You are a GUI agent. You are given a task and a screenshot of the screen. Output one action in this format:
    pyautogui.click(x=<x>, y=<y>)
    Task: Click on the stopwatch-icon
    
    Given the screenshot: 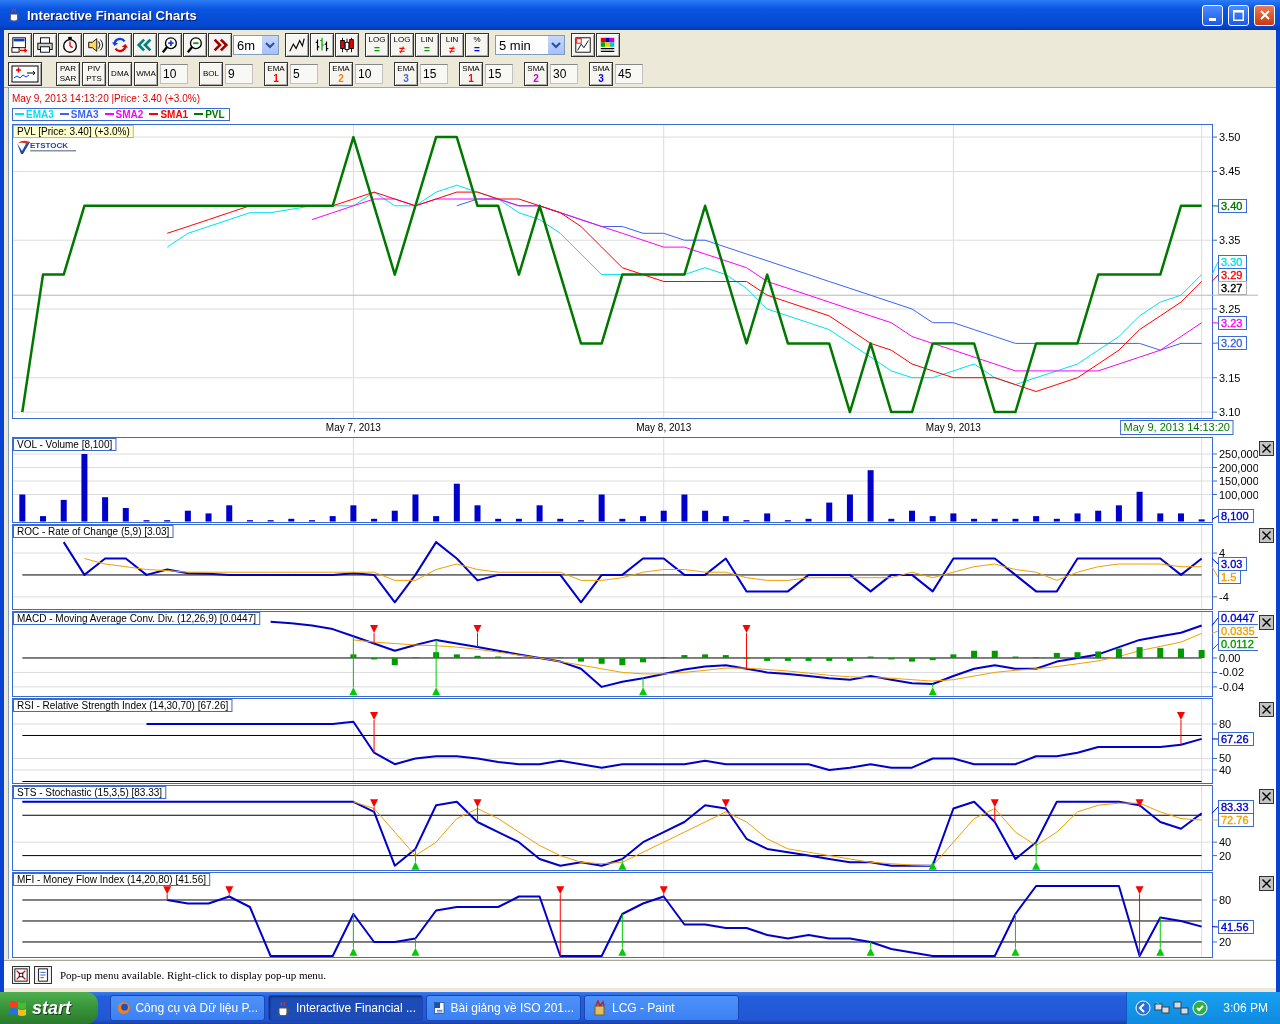 What is the action you would take?
    pyautogui.click(x=70, y=45)
    